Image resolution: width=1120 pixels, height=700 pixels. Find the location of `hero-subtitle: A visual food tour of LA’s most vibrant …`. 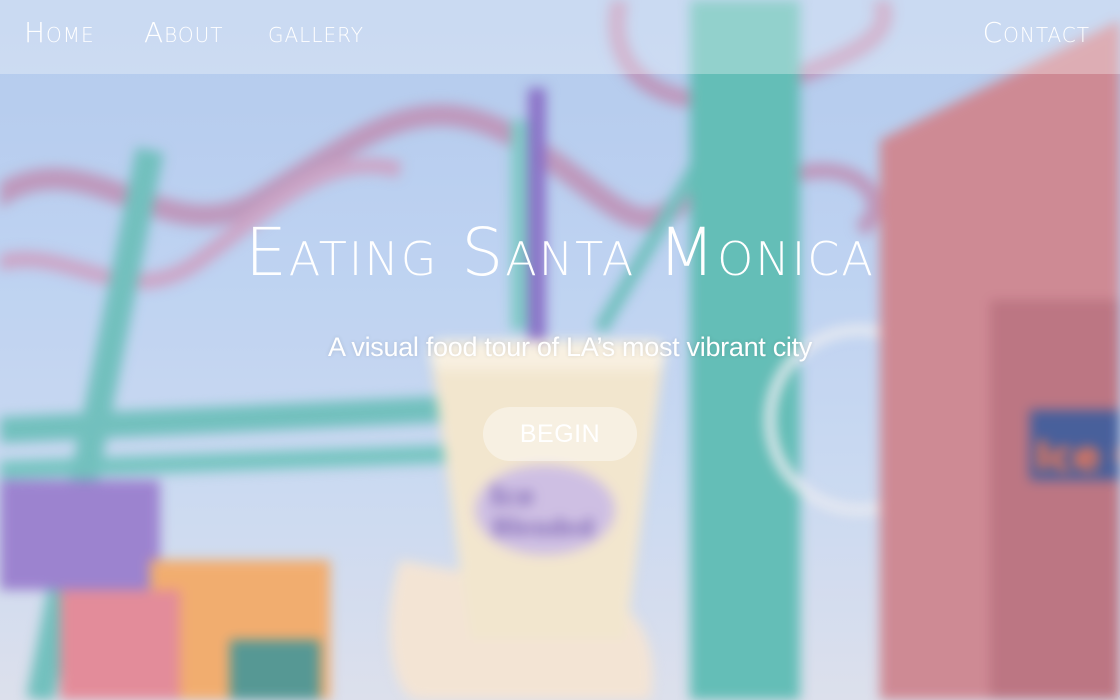

hero-subtitle: A visual food tour of LA’s most vibrant … is located at coordinates (570, 347).